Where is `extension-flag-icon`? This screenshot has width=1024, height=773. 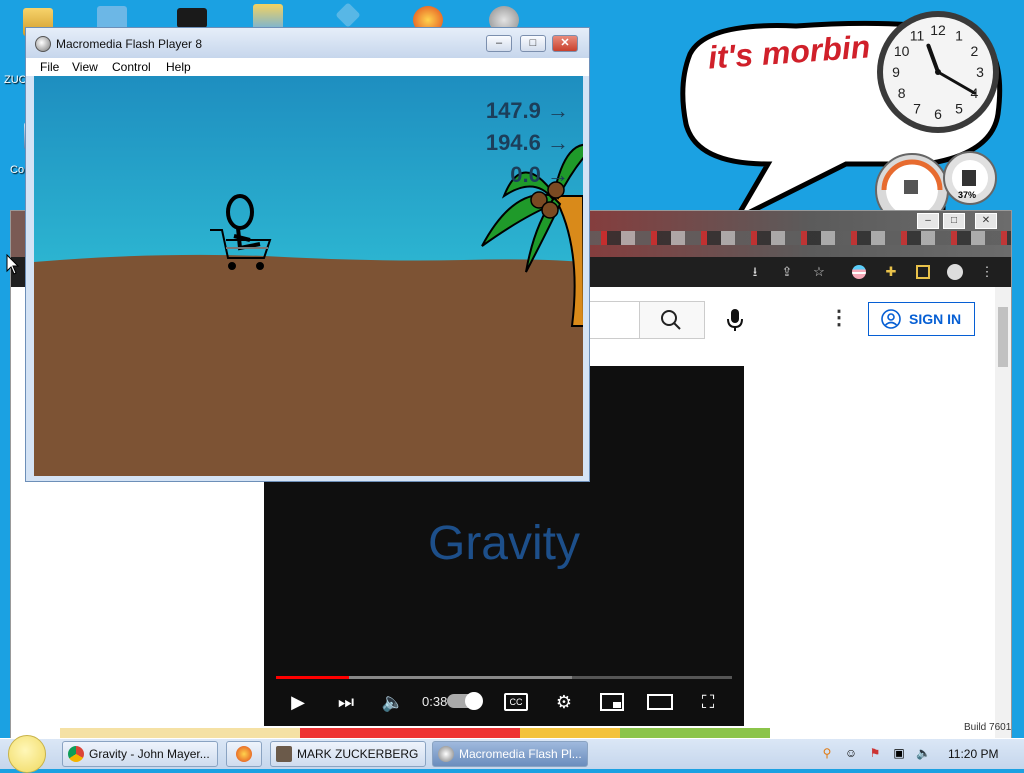 extension-flag-icon is located at coordinates (859, 272).